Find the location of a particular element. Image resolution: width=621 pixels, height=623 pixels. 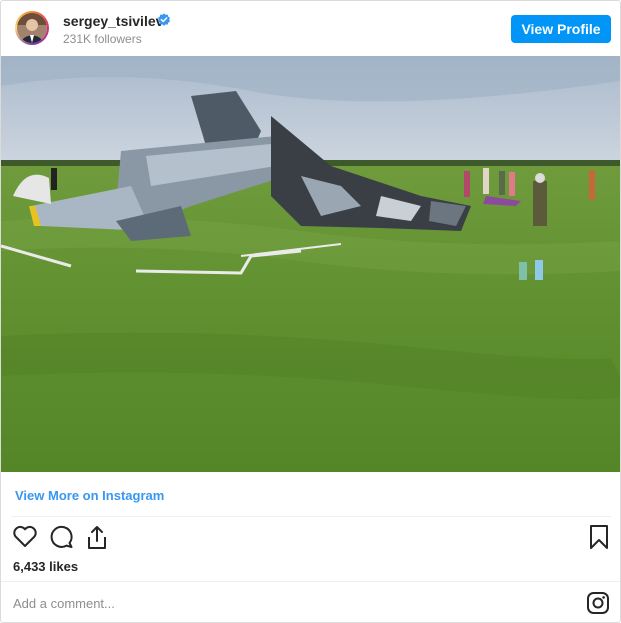

likes-count: 6,433 likes is located at coordinates (45, 566).